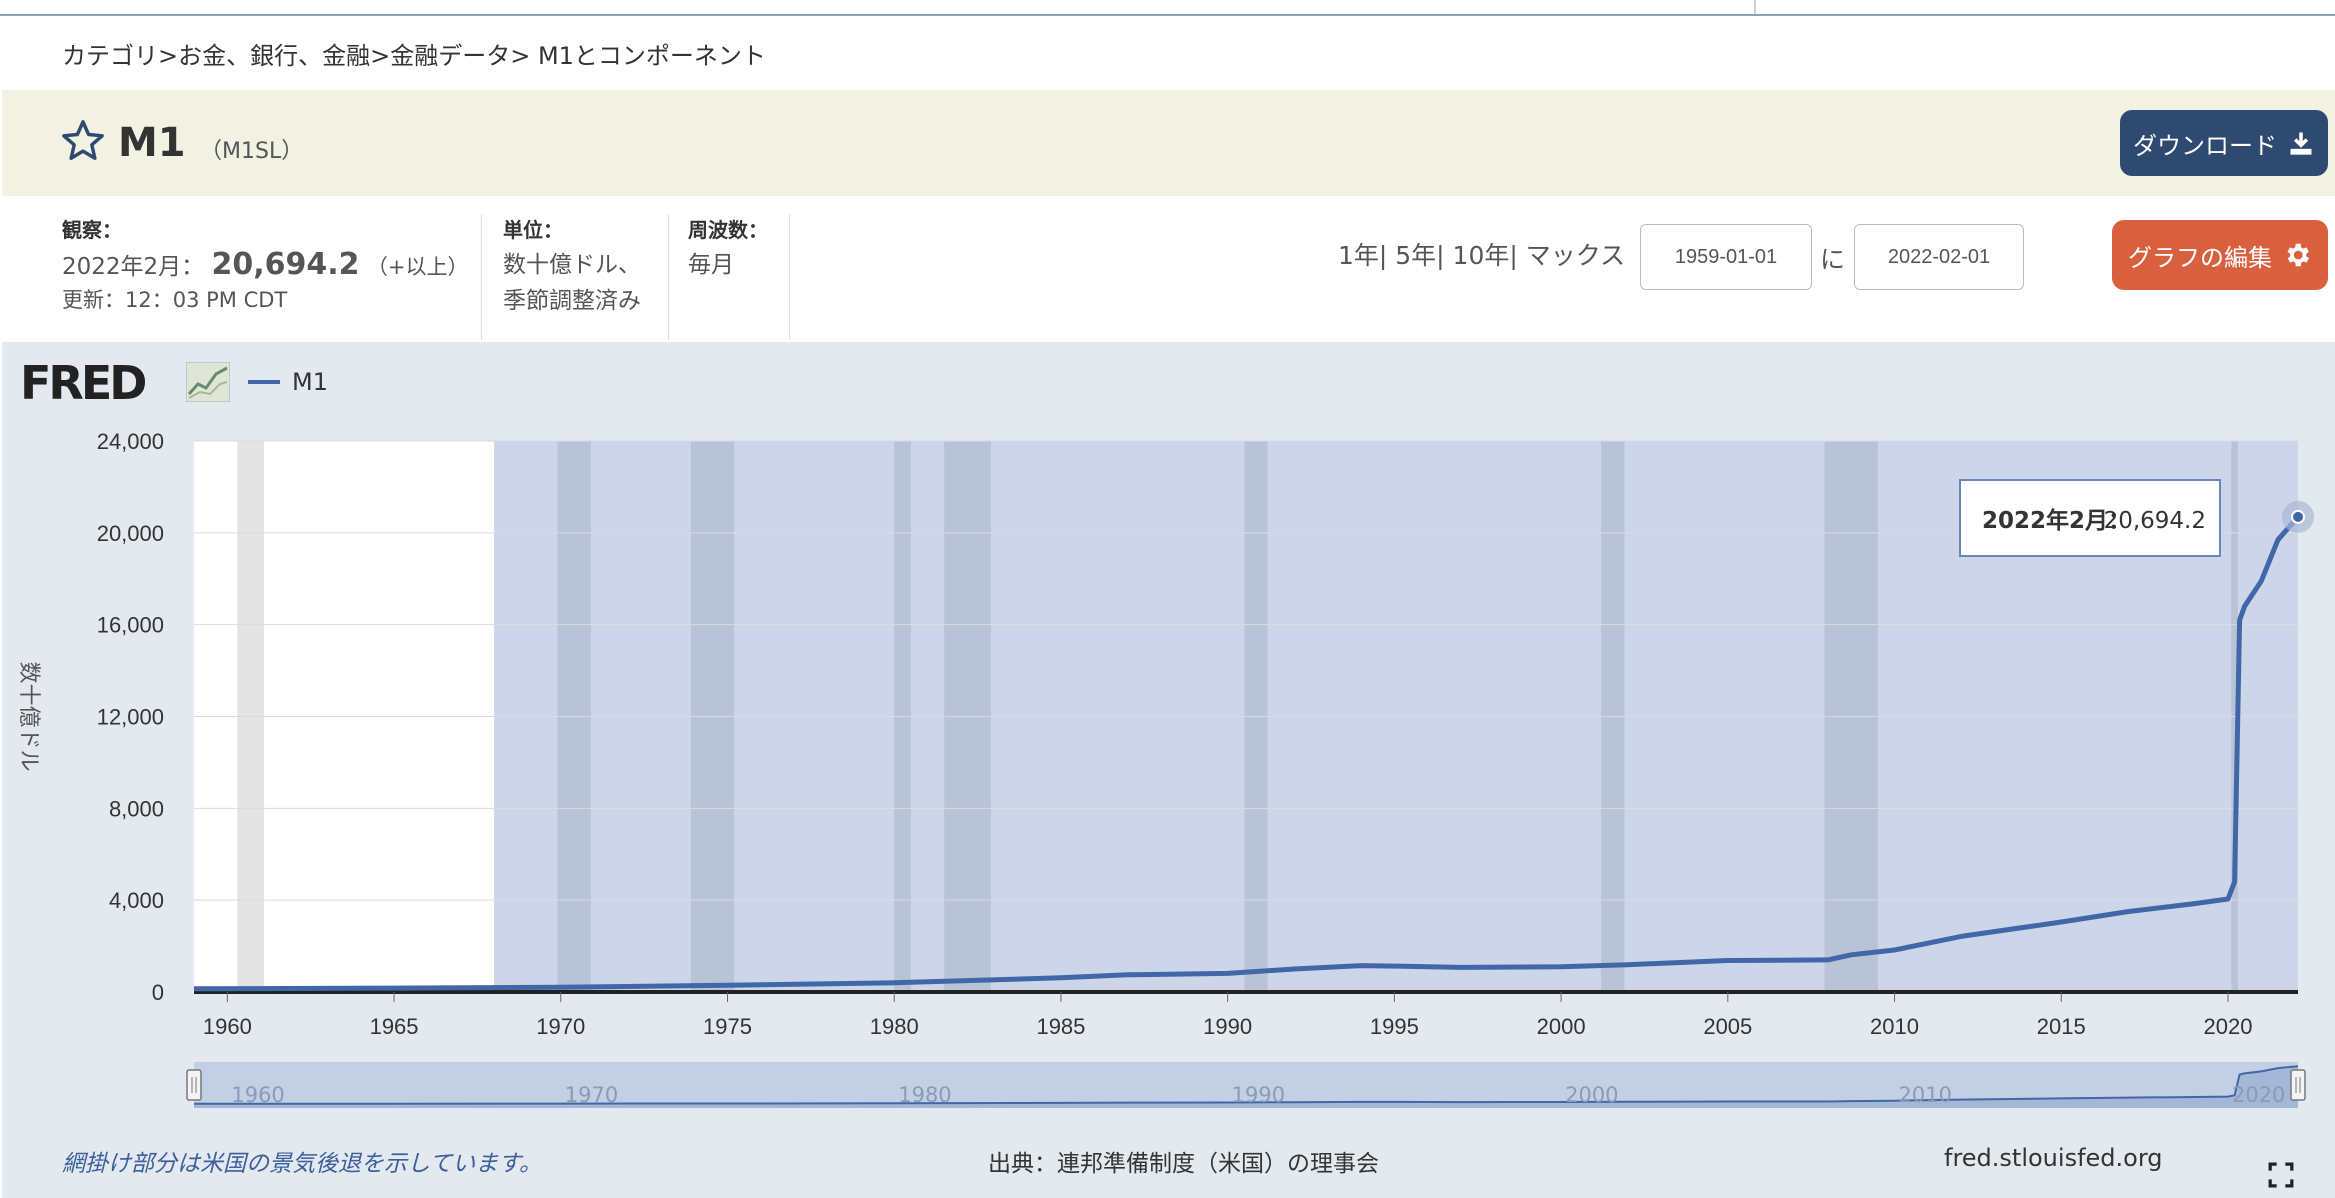 The height and width of the screenshot is (1198, 2335). What do you see at coordinates (28, 716) in the screenshot?
I see `y-axis-label: 数十億ドル` at bounding box center [28, 716].